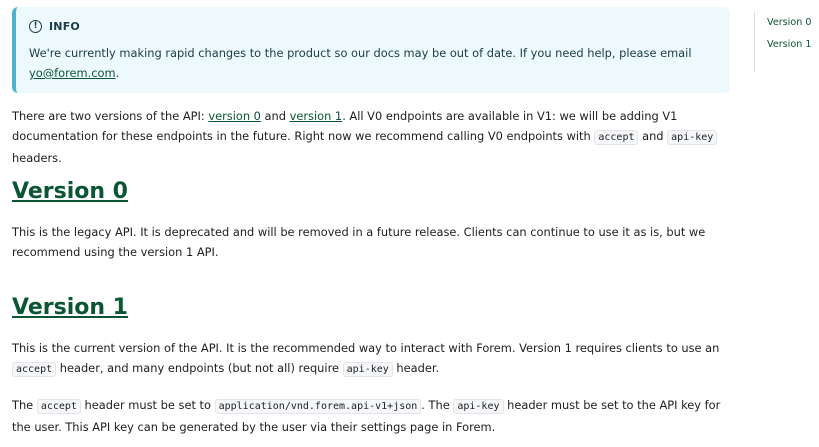 The image size is (819, 447). What do you see at coordinates (110, 116) in the screenshot?
I see `intro-text: There are two versions of the API:` at bounding box center [110, 116].